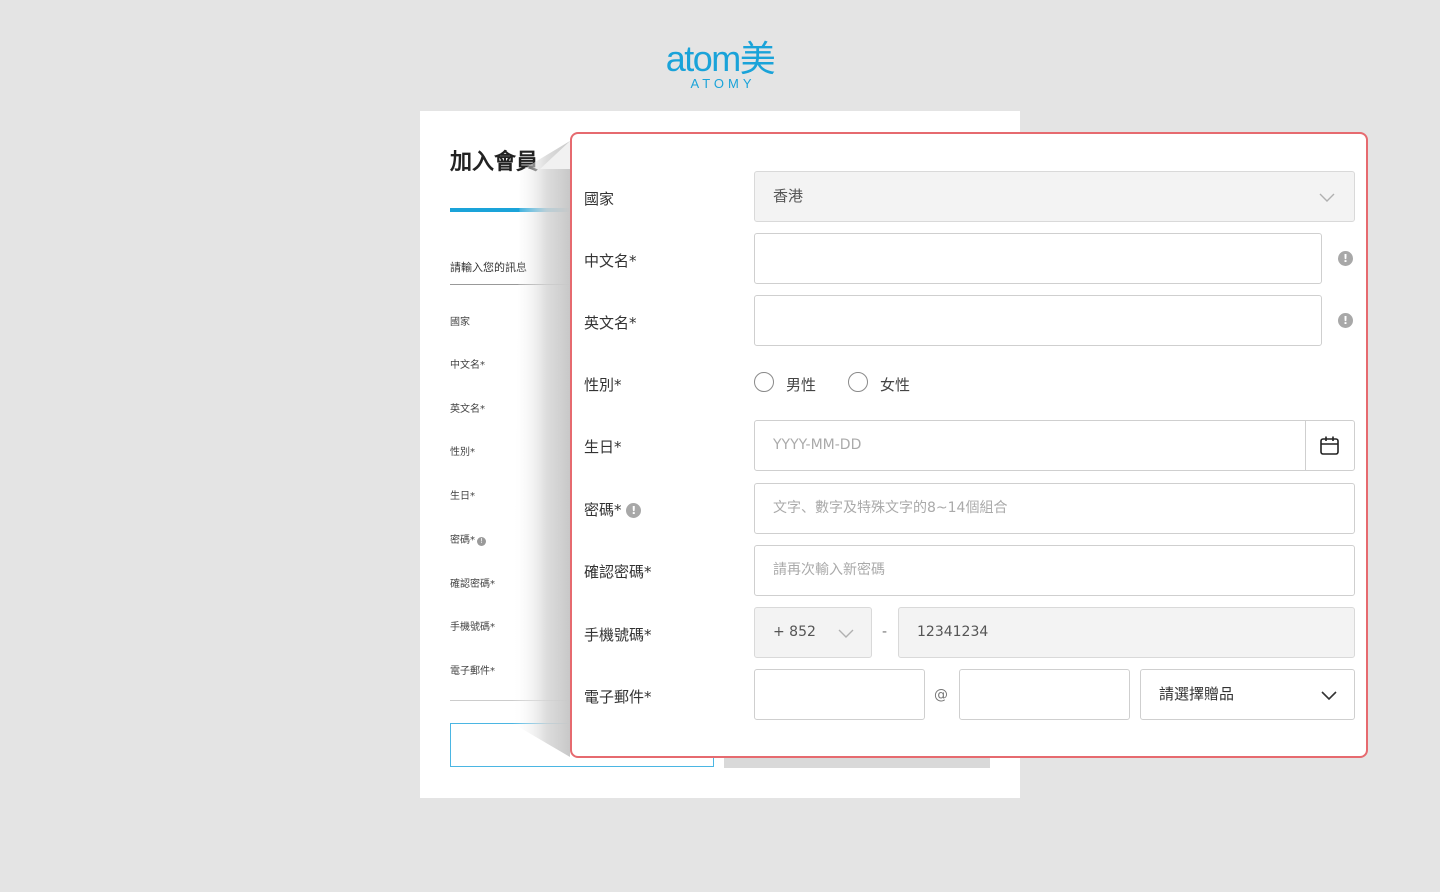  I want to click on label-password-text: 密碼*, so click(603, 510).